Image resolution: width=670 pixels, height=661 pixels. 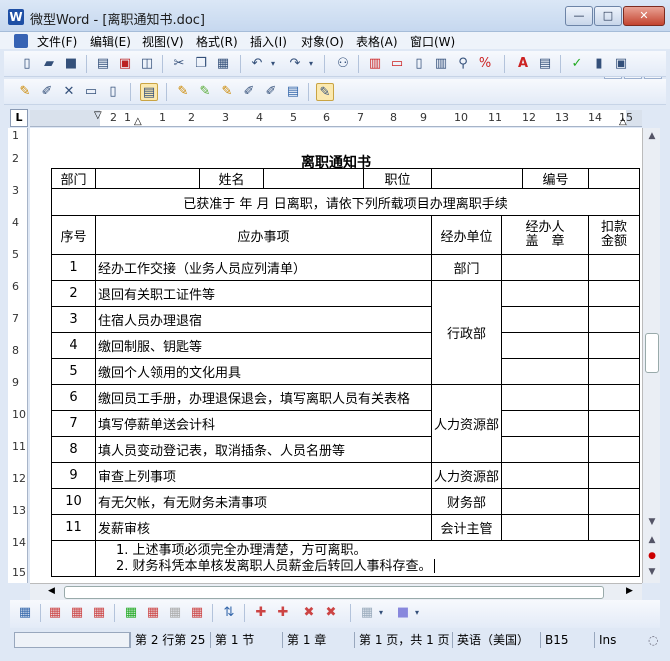 I want to click on close-button: ✕, so click(x=644, y=16).